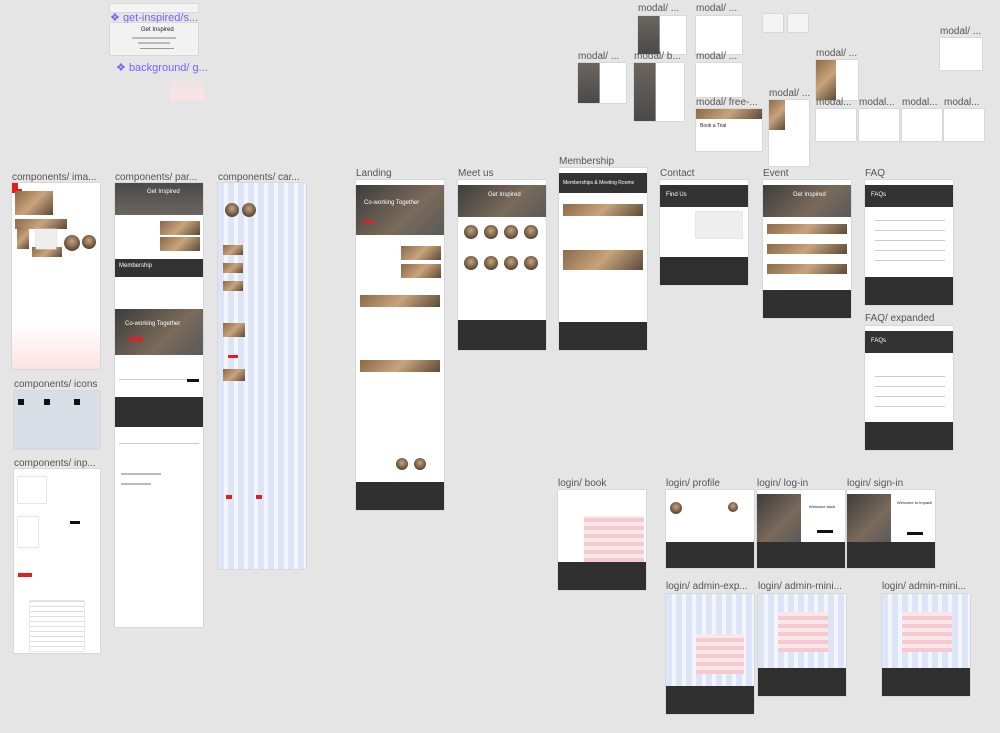 This screenshot has width=1000, height=733. What do you see at coordinates (879, 125) in the screenshot?
I see `modal-9-frame` at bounding box center [879, 125].